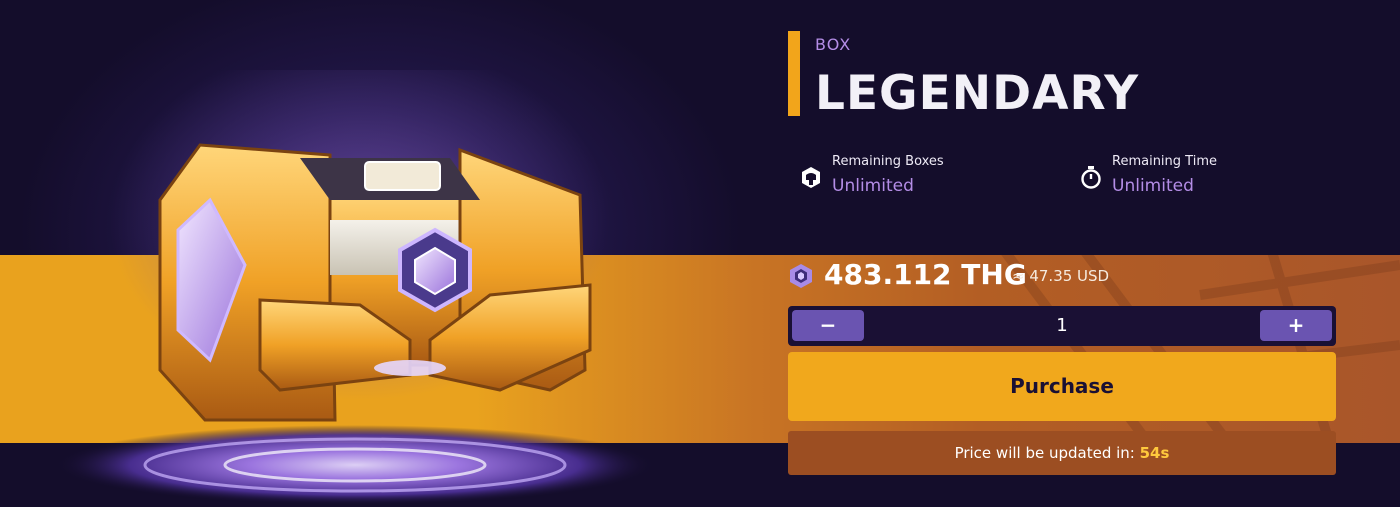 This screenshot has height=507, width=1400. Describe the element at coordinates (828, 325) in the screenshot. I see `decrease-quantity-button: −` at that location.